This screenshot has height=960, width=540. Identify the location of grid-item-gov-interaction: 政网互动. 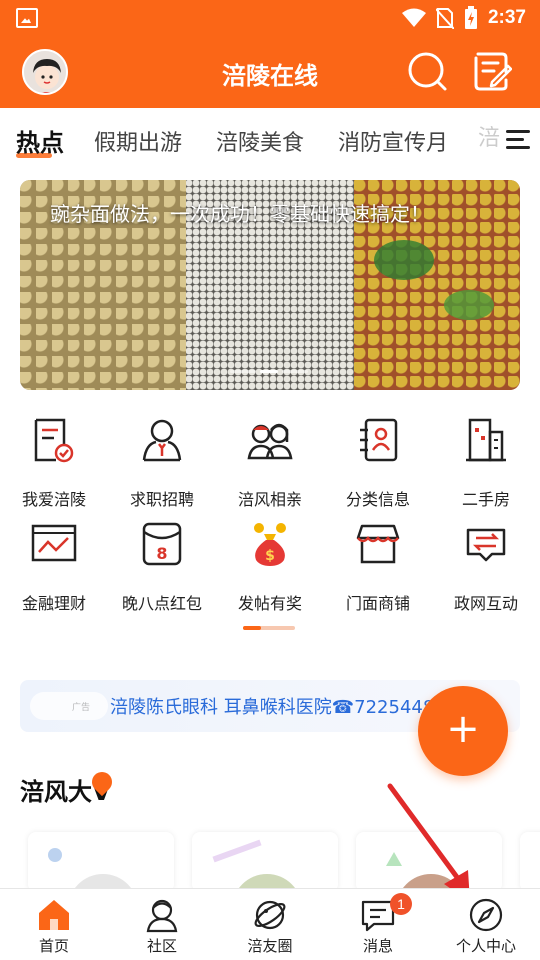
(486, 562).